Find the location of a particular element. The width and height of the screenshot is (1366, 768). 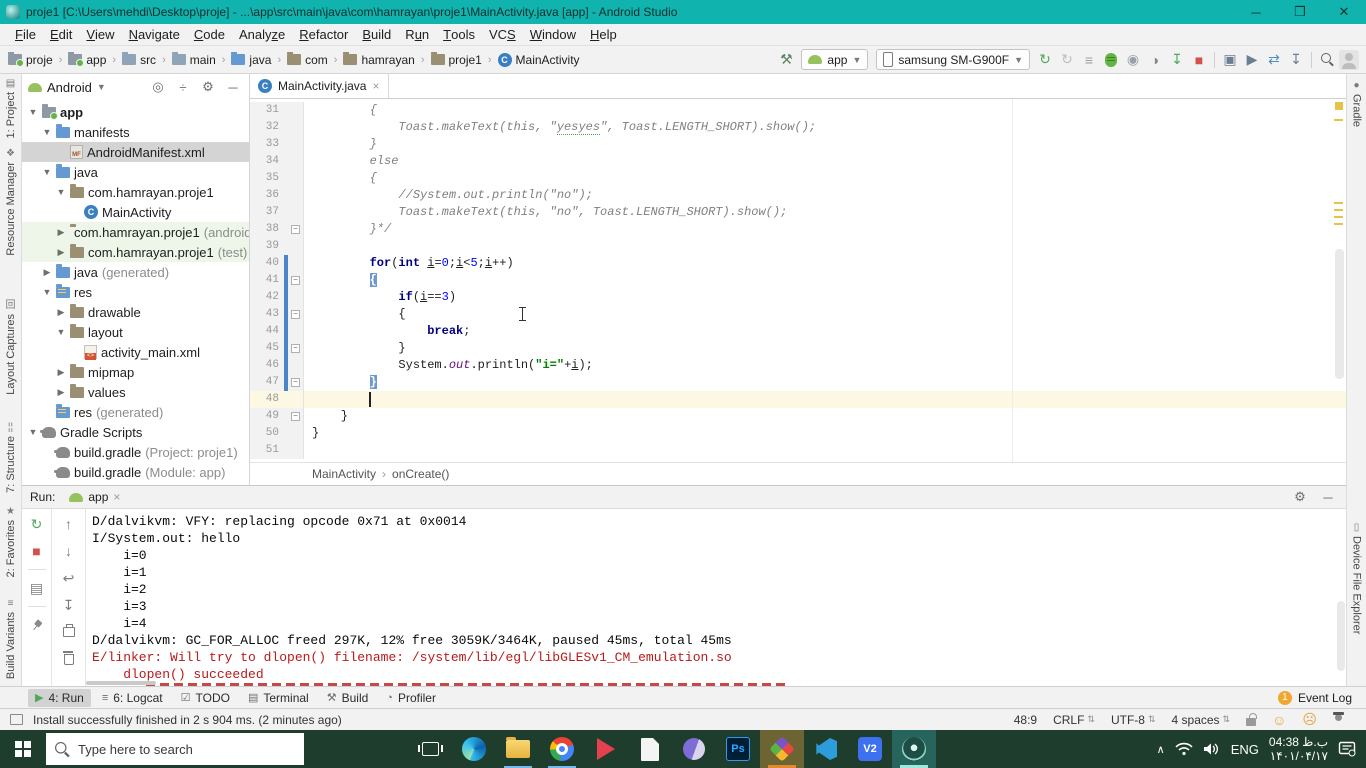

breadcrumb-app: app is located at coordinates (87, 59).